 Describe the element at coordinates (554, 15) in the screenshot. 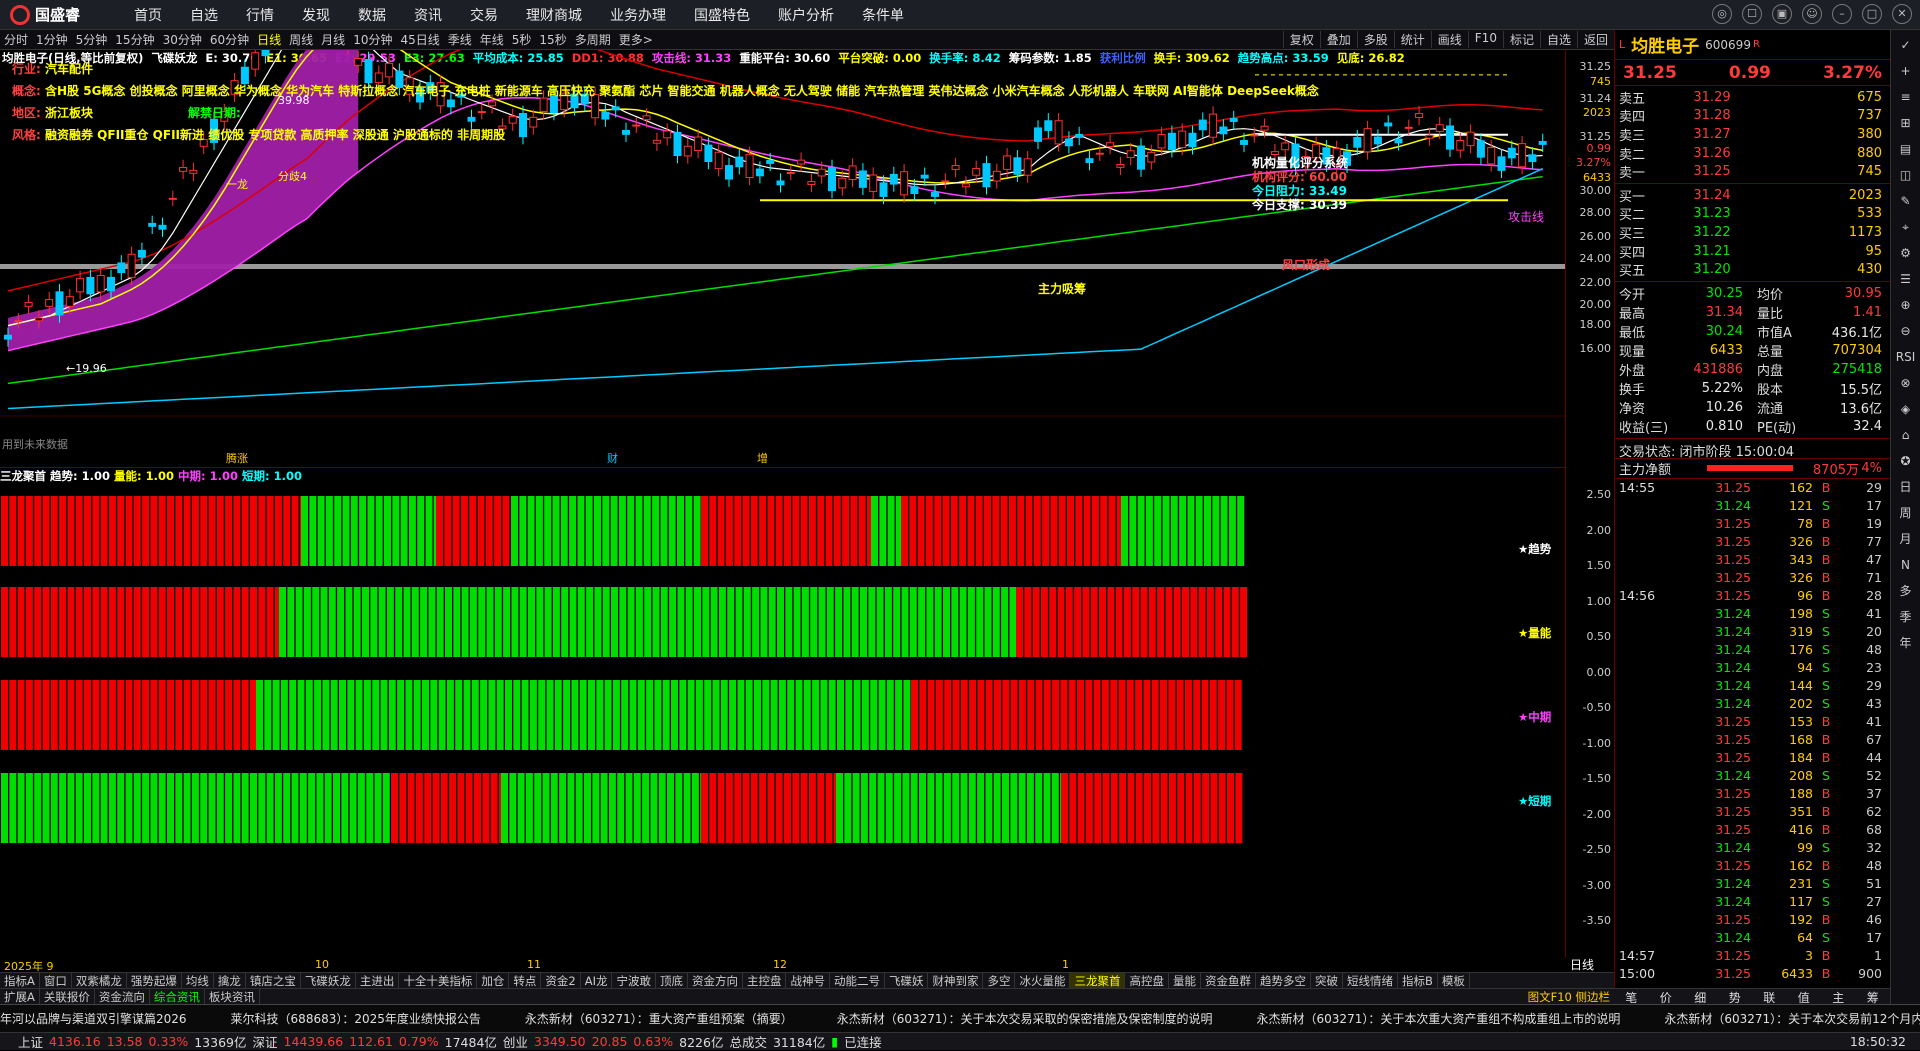

I see `menu-item-7: 理财商城` at that location.